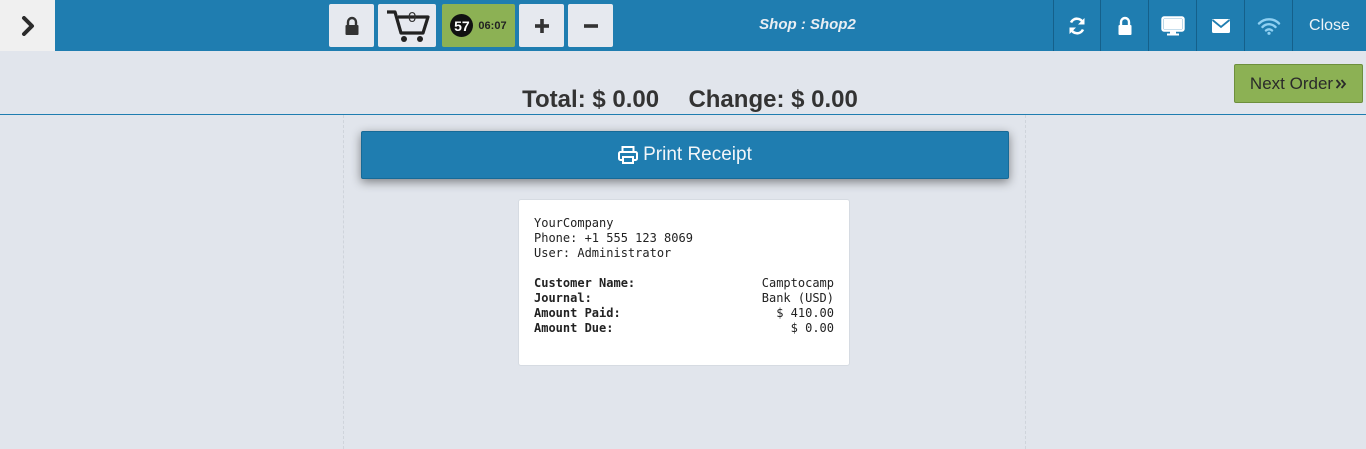 This screenshot has width=1366, height=449. I want to click on chevron-right-icon, so click(27, 25).